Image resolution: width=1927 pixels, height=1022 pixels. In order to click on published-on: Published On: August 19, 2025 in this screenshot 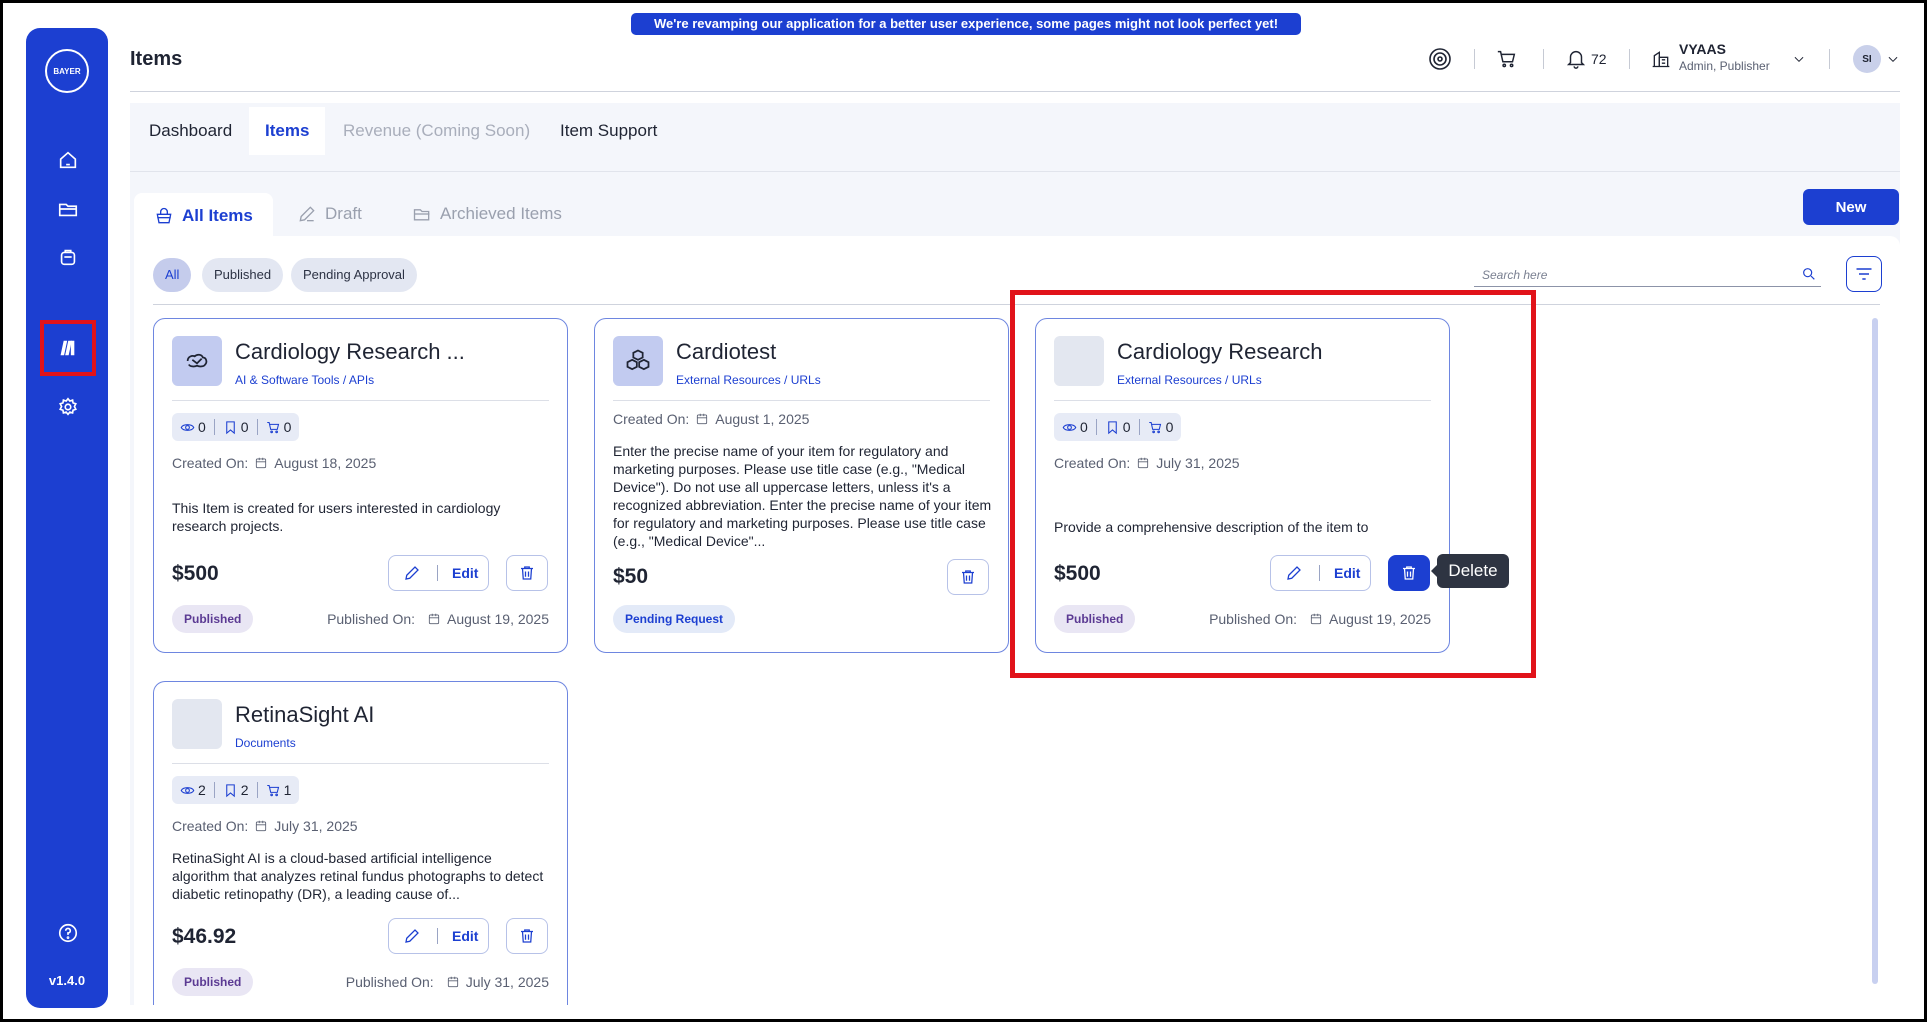, I will do `click(1320, 619)`.